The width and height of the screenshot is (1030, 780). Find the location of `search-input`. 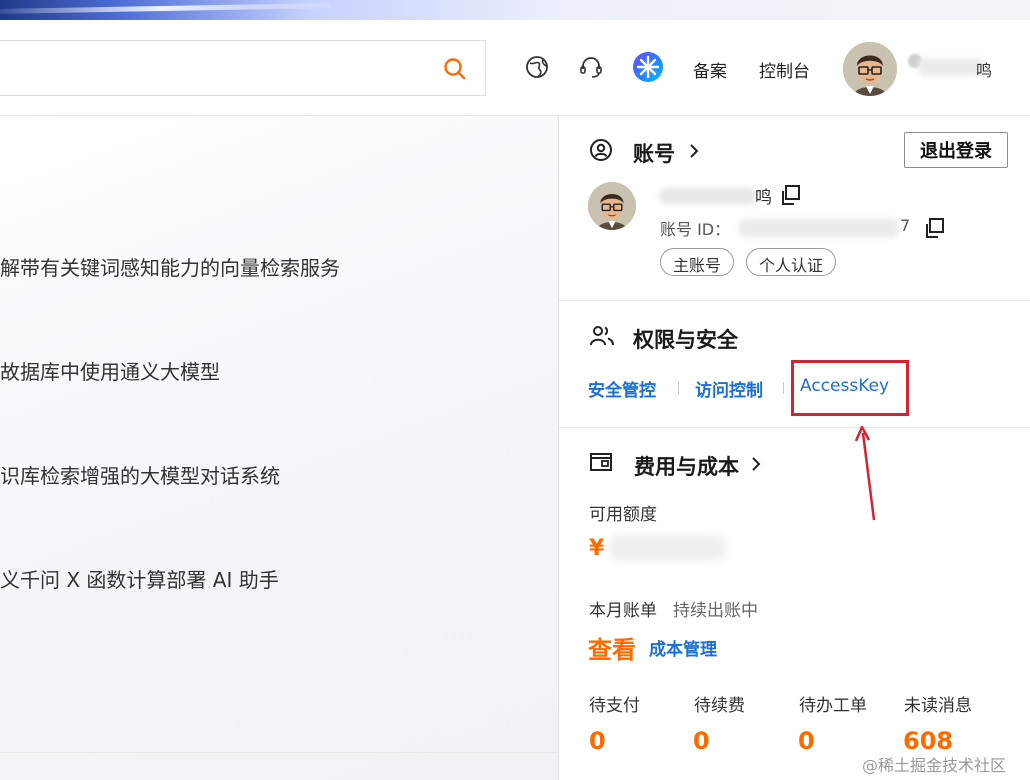

search-input is located at coordinates (221, 69).